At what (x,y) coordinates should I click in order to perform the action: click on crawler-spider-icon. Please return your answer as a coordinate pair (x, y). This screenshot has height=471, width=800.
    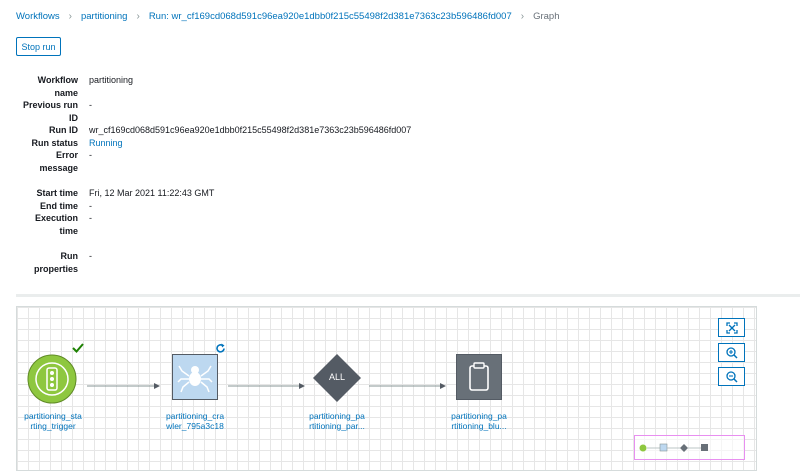
    Looking at the image, I should click on (195, 377).